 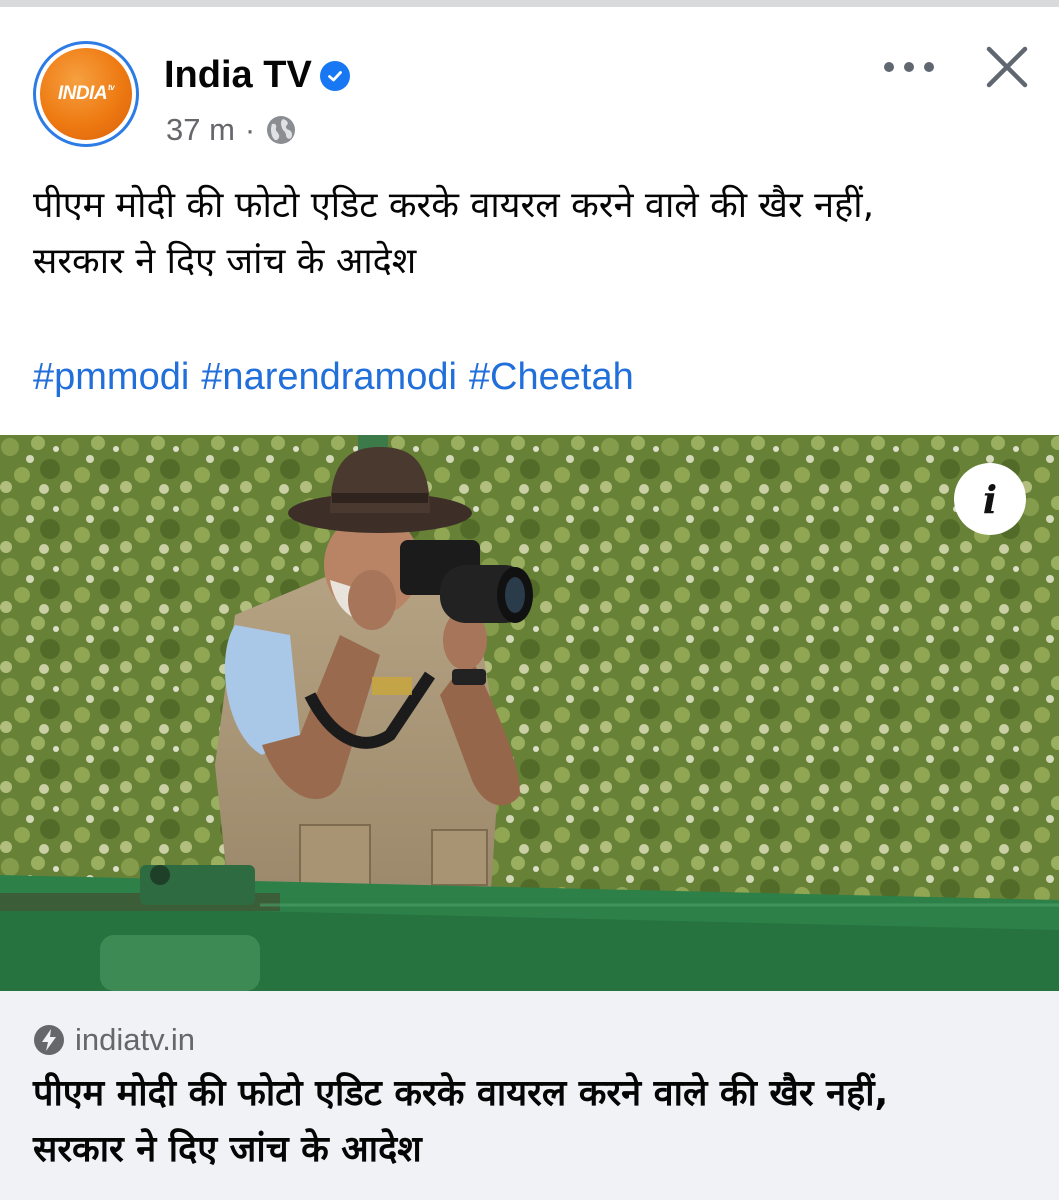 What do you see at coordinates (329, 377) in the screenshot?
I see `hashtag-narendramodi: #narendramodi` at bounding box center [329, 377].